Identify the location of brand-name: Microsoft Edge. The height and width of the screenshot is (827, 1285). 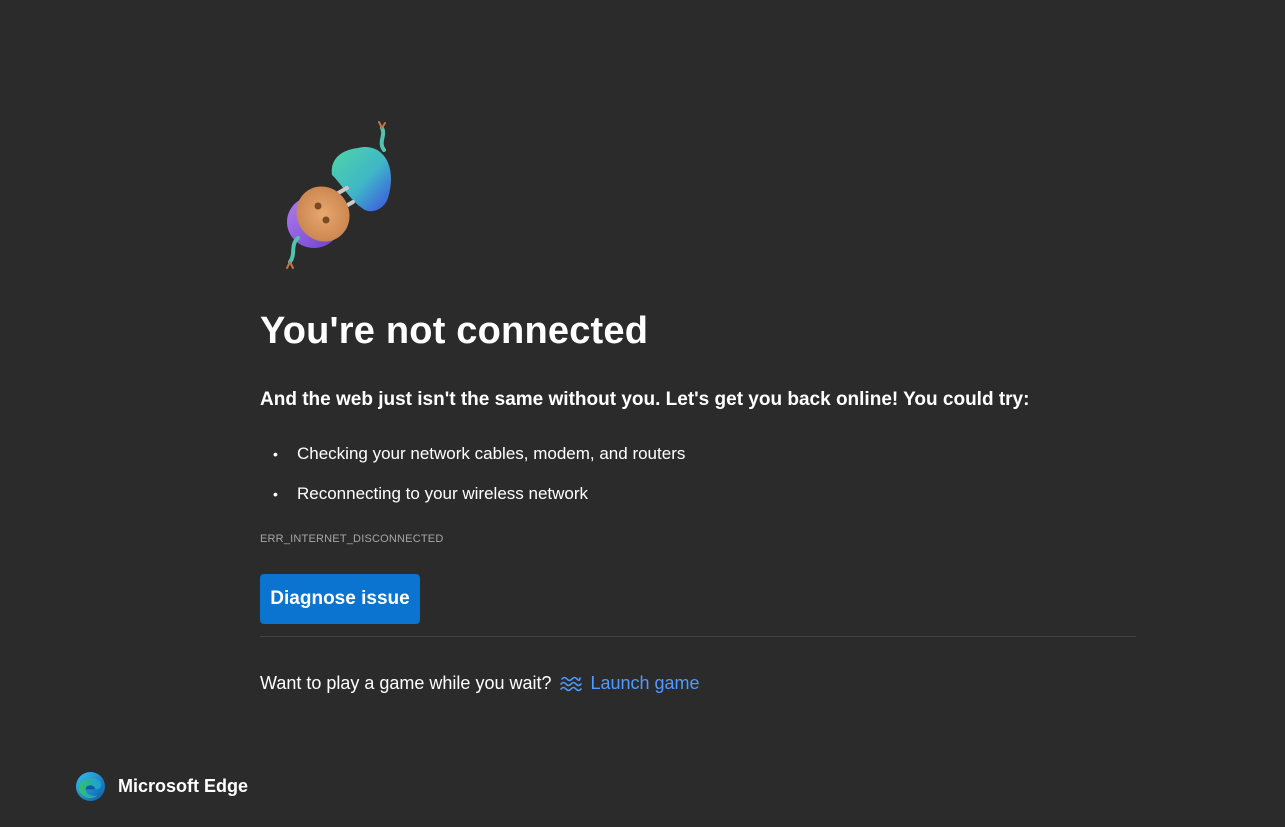
(183, 786).